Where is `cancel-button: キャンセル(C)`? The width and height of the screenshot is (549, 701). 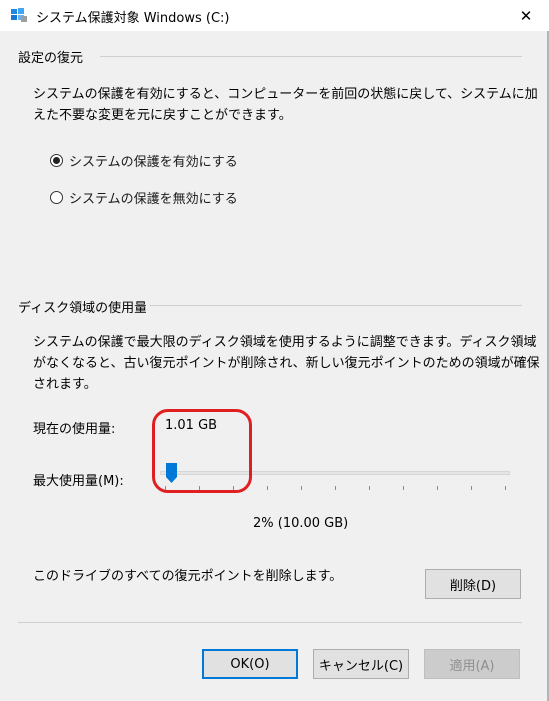
cancel-button: キャンセル(C) is located at coordinates (361, 664).